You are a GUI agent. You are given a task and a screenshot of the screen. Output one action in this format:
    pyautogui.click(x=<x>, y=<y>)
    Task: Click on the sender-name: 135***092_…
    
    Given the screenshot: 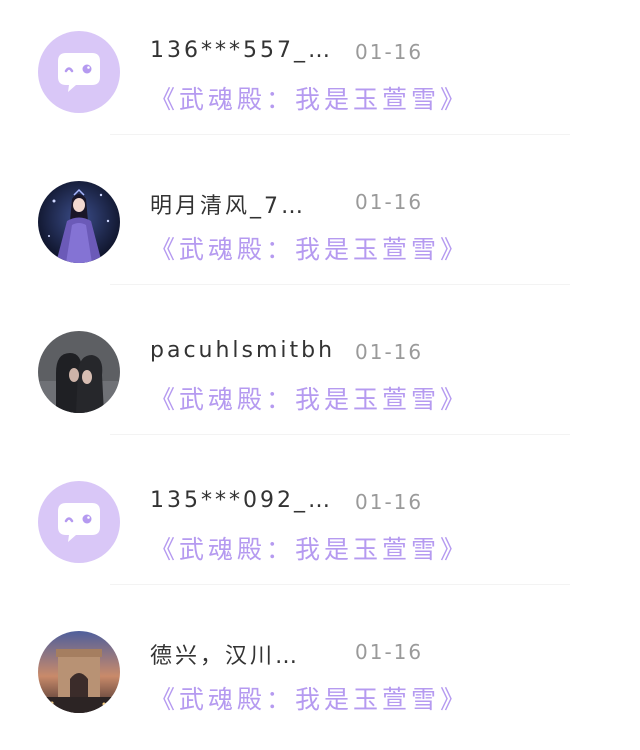 What is the action you would take?
    pyautogui.click(x=241, y=500)
    